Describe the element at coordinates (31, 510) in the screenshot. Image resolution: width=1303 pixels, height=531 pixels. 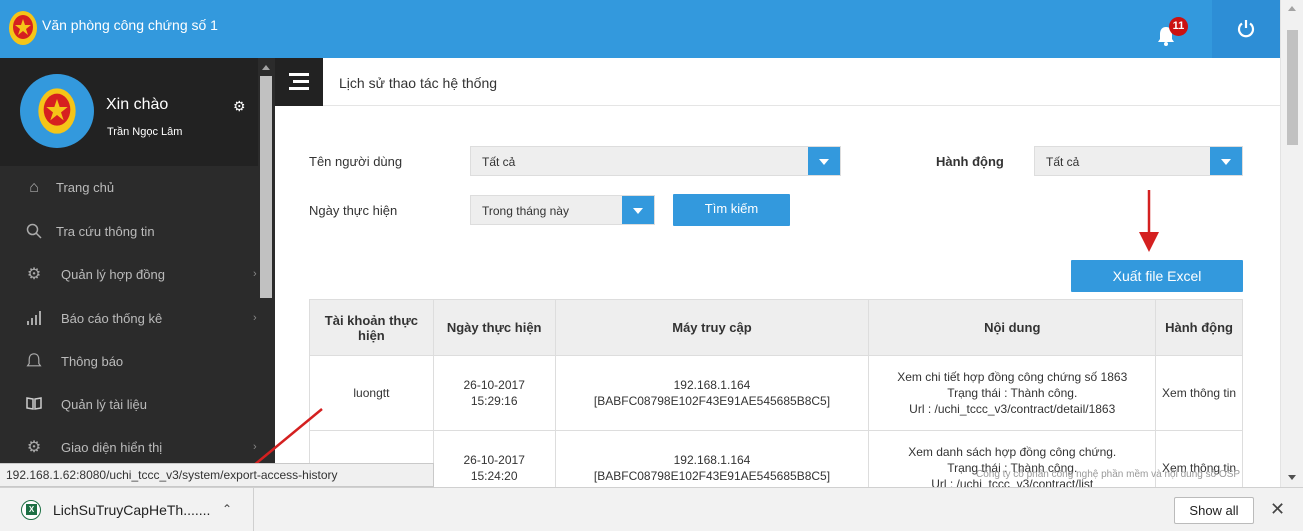
I see `excel-file-icon: X` at that location.